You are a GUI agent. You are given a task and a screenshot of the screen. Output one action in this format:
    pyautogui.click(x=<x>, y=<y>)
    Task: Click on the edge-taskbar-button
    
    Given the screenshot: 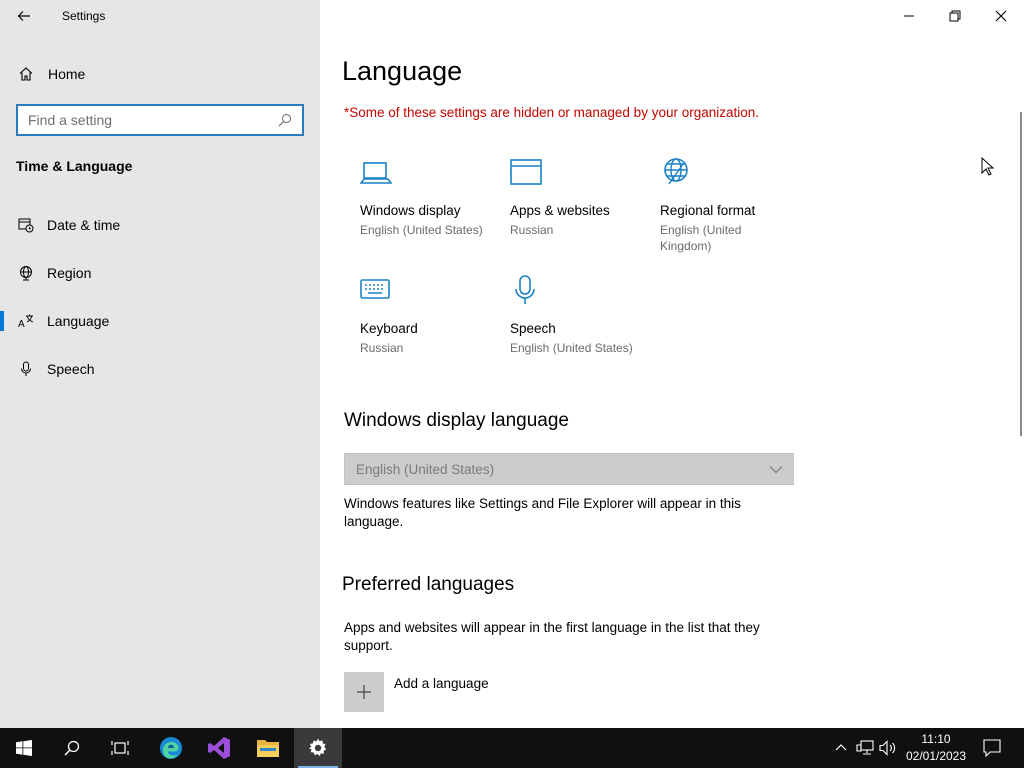 What is the action you would take?
    pyautogui.click(x=171, y=748)
    